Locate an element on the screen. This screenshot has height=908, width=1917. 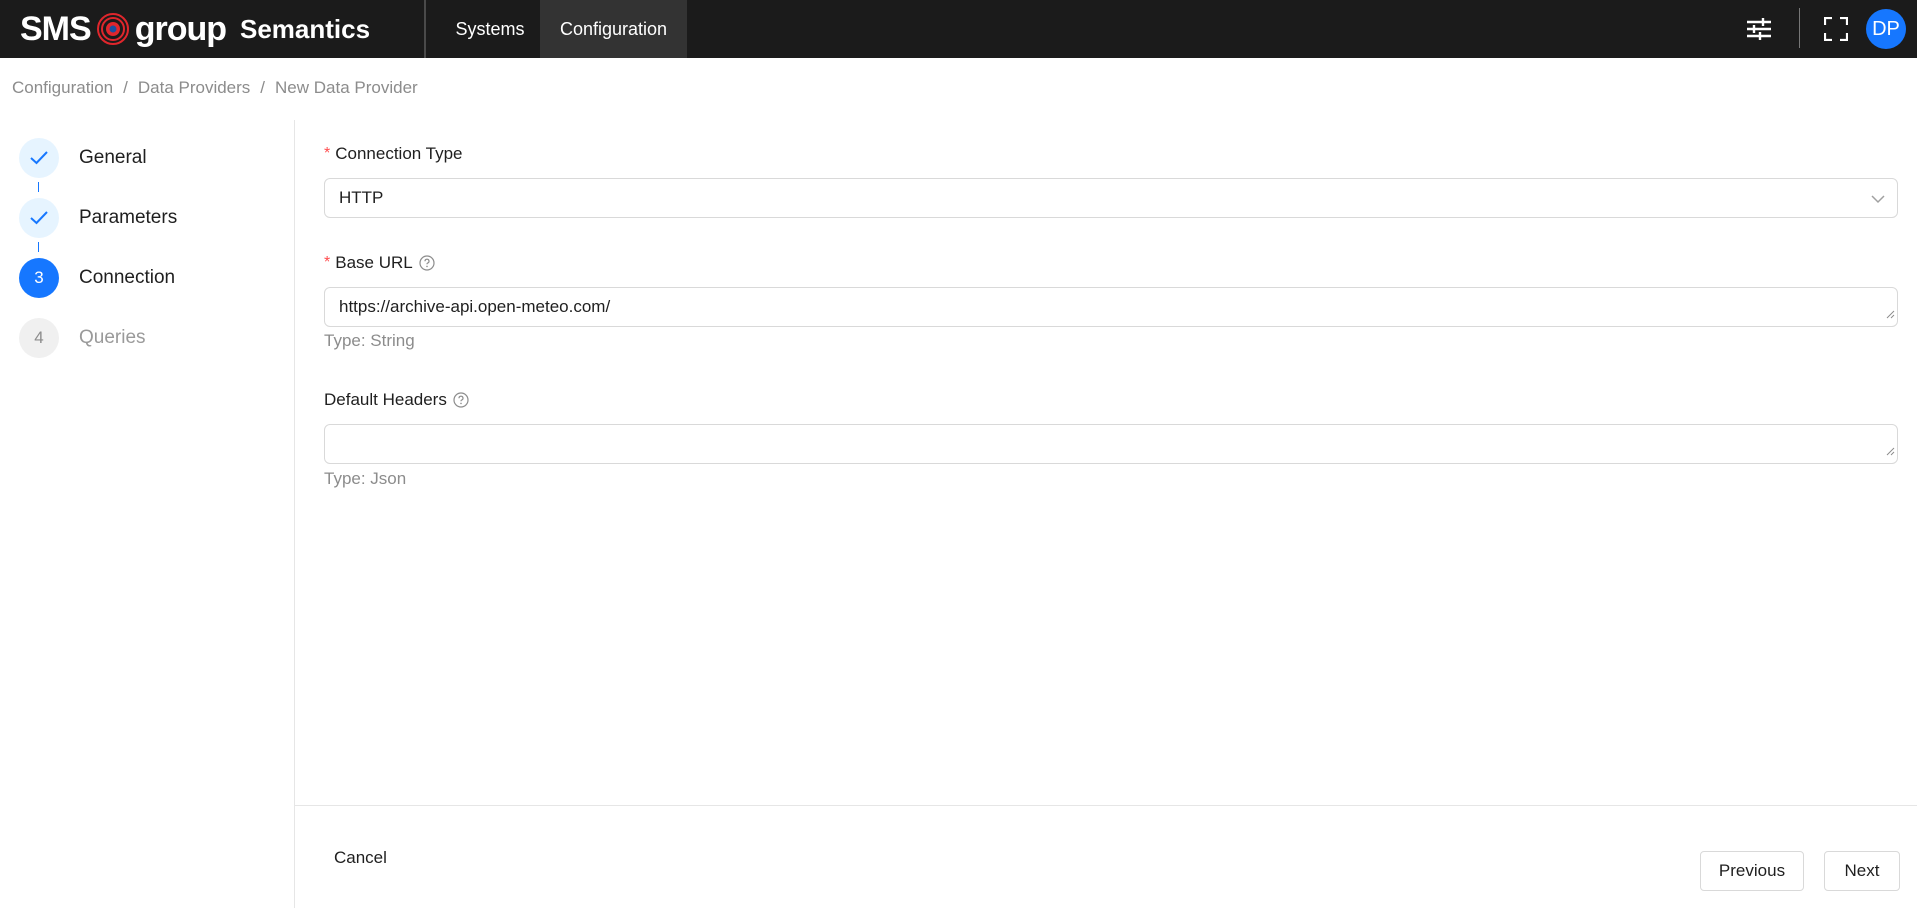
connection-type-label-text: Connection Type is located at coordinates (399, 153).